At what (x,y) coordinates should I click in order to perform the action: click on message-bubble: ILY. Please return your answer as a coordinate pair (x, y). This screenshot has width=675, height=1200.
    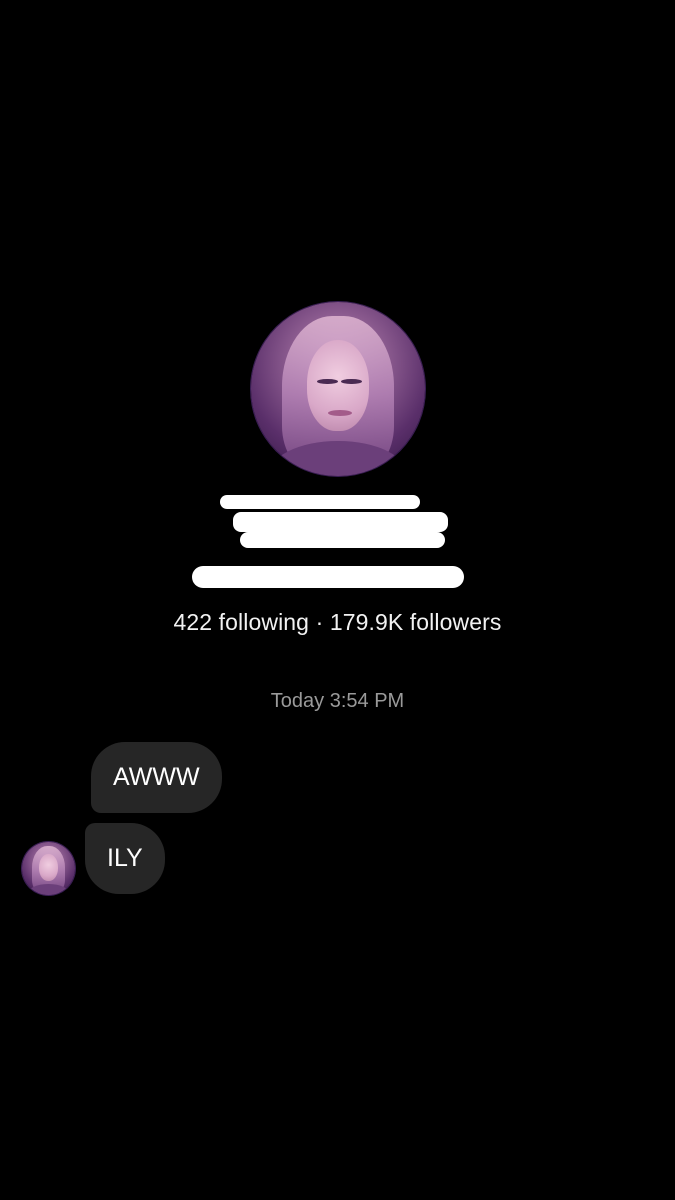
    Looking at the image, I should click on (125, 858).